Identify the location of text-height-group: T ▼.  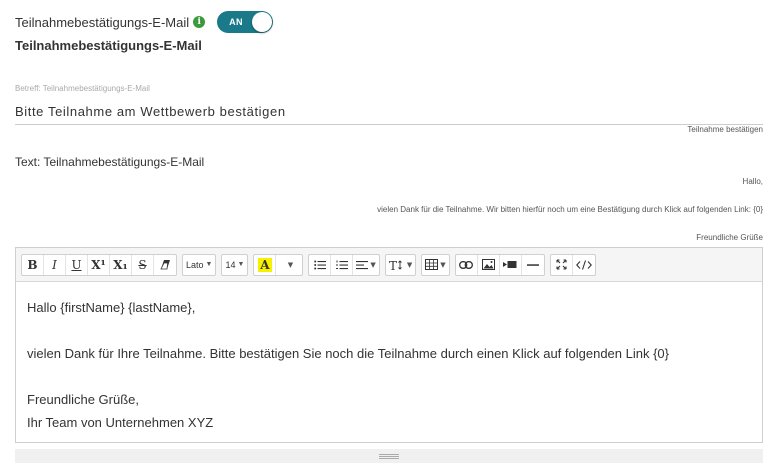
(400, 264).